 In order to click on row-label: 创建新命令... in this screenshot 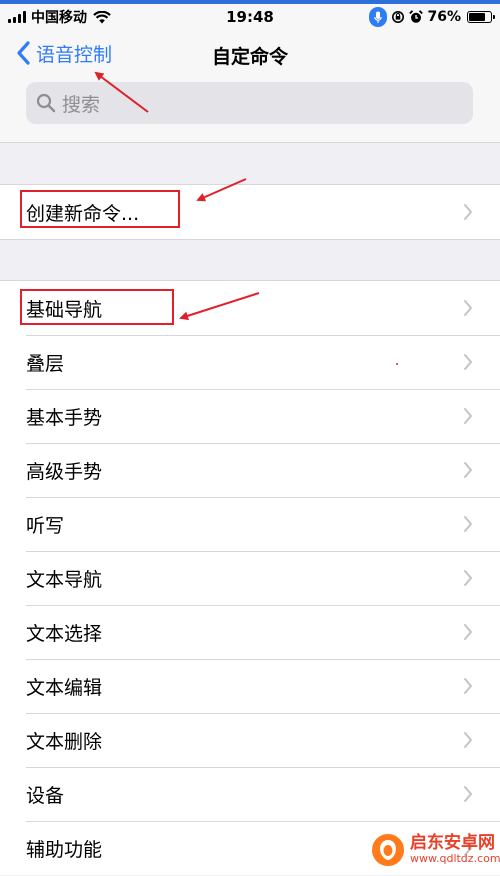, I will do `click(83, 213)`.